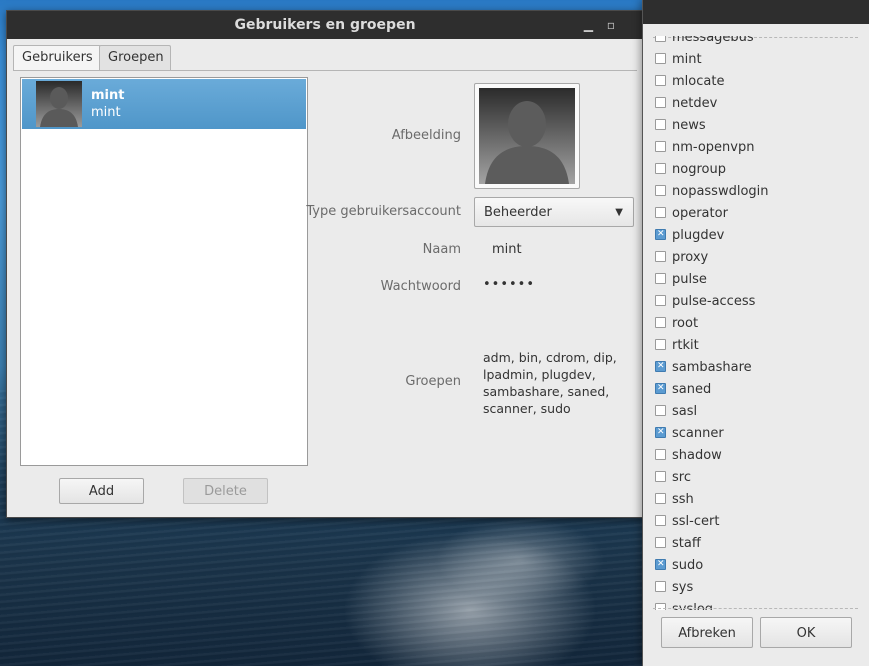 The image size is (869, 666). I want to click on group-name: saned, so click(692, 389).